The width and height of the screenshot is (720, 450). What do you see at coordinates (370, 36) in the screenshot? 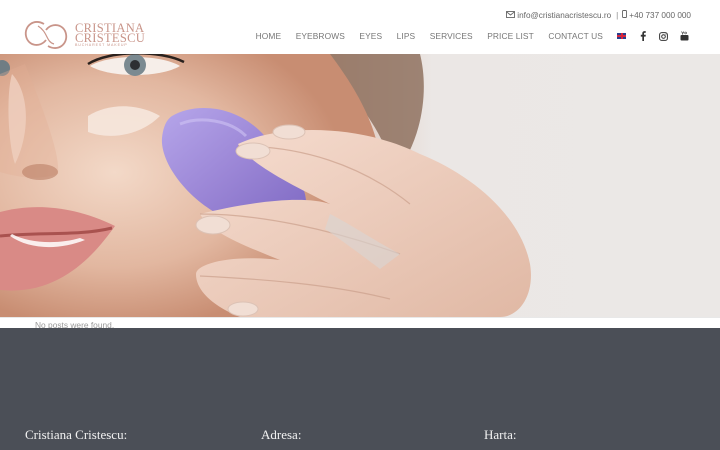
I see `nav-eyes: EYES` at bounding box center [370, 36].